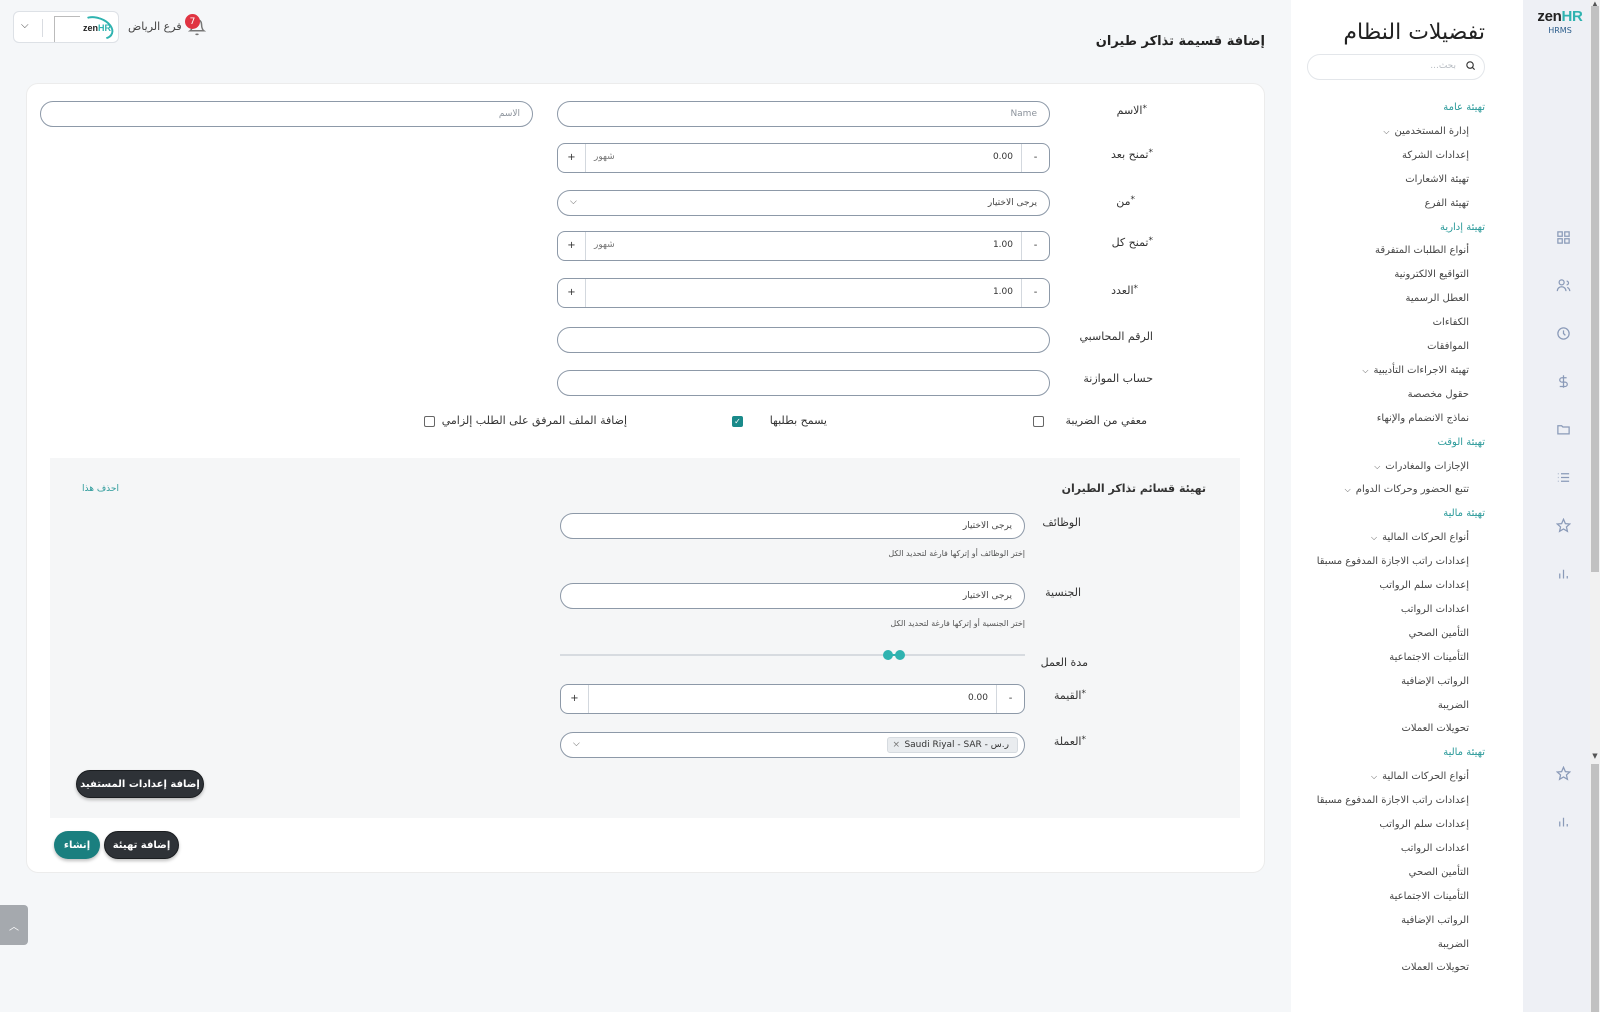  What do you see at coordinates (792, 699) in the screenshot?
I see `value-stepper: - 0.00 +` at bounding box center [792, 699].